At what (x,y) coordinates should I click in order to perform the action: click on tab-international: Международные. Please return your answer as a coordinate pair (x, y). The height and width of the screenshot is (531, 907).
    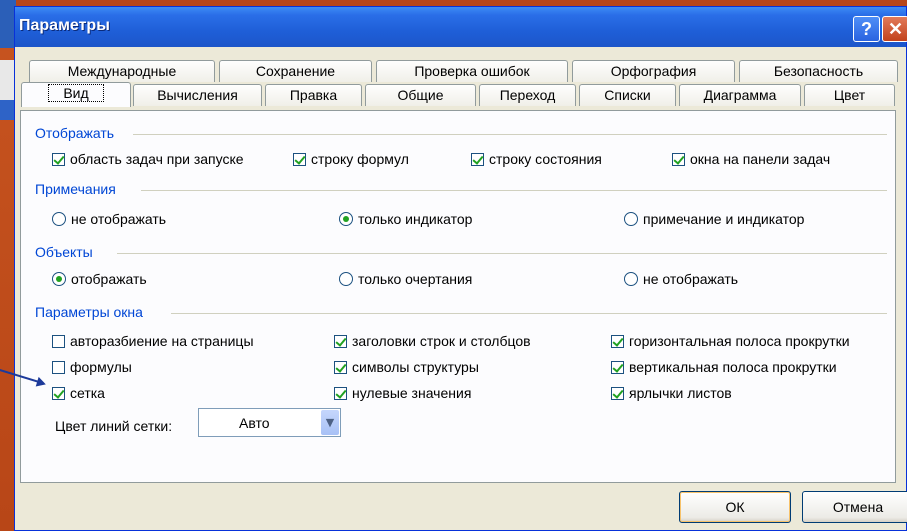
    Looking at the image, I should click on (122, 71).